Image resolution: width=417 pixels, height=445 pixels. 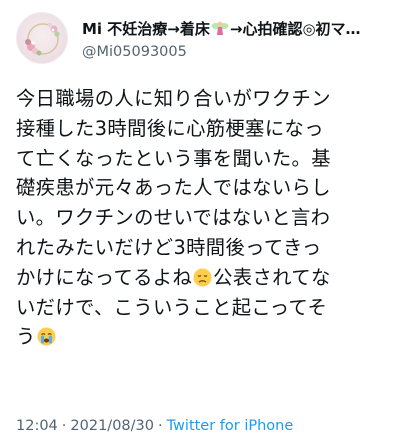 What do you see at coordinates (134, 52) in the screenshot?
I see `user-handle: @Mi05093005` at bounding box center [134, 52].